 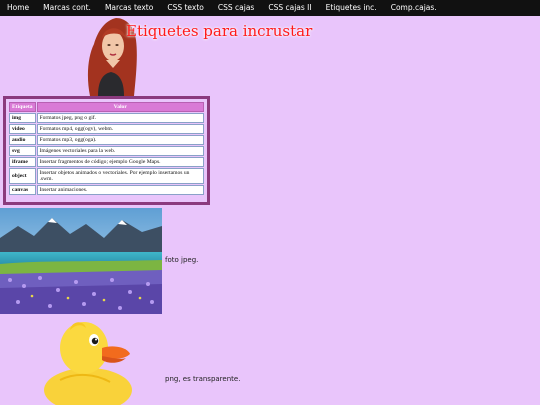 I want to click on table-cell-tag: video, so click(x=22, y=129).